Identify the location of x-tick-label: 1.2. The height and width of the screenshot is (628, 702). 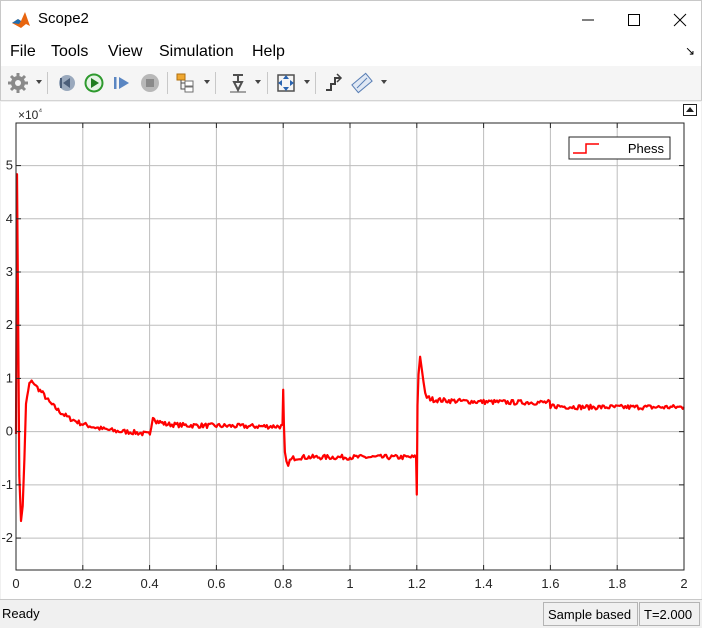
(417, 583).